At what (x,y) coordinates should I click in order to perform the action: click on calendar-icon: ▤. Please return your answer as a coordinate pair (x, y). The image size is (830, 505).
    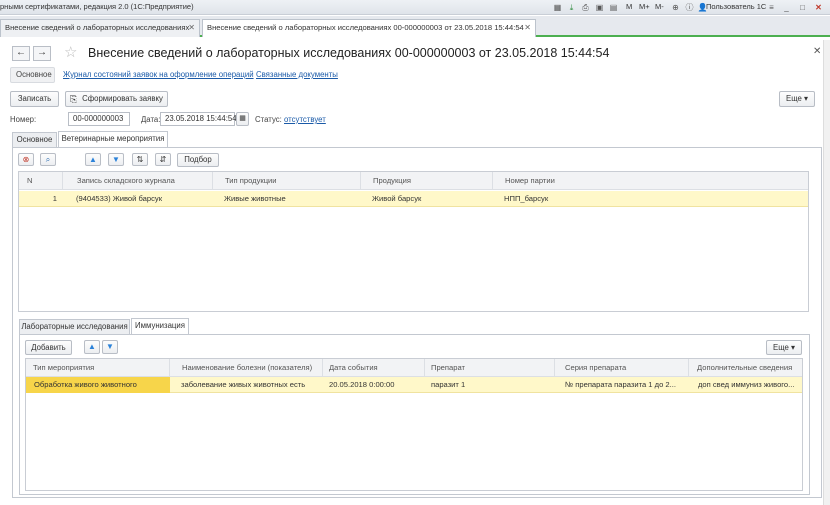
    Looking at the image, I should click on (613, 7).